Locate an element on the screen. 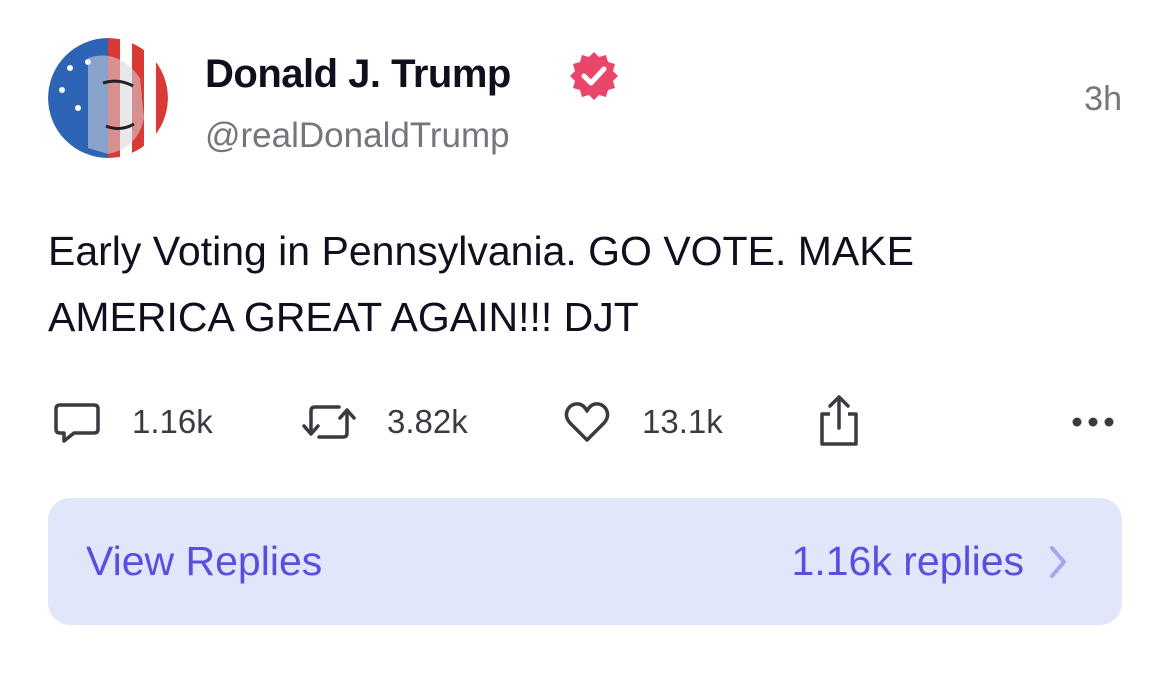 The height and width of the screenshot is (688, 1170). avatar is located at coordinates (108, 98).